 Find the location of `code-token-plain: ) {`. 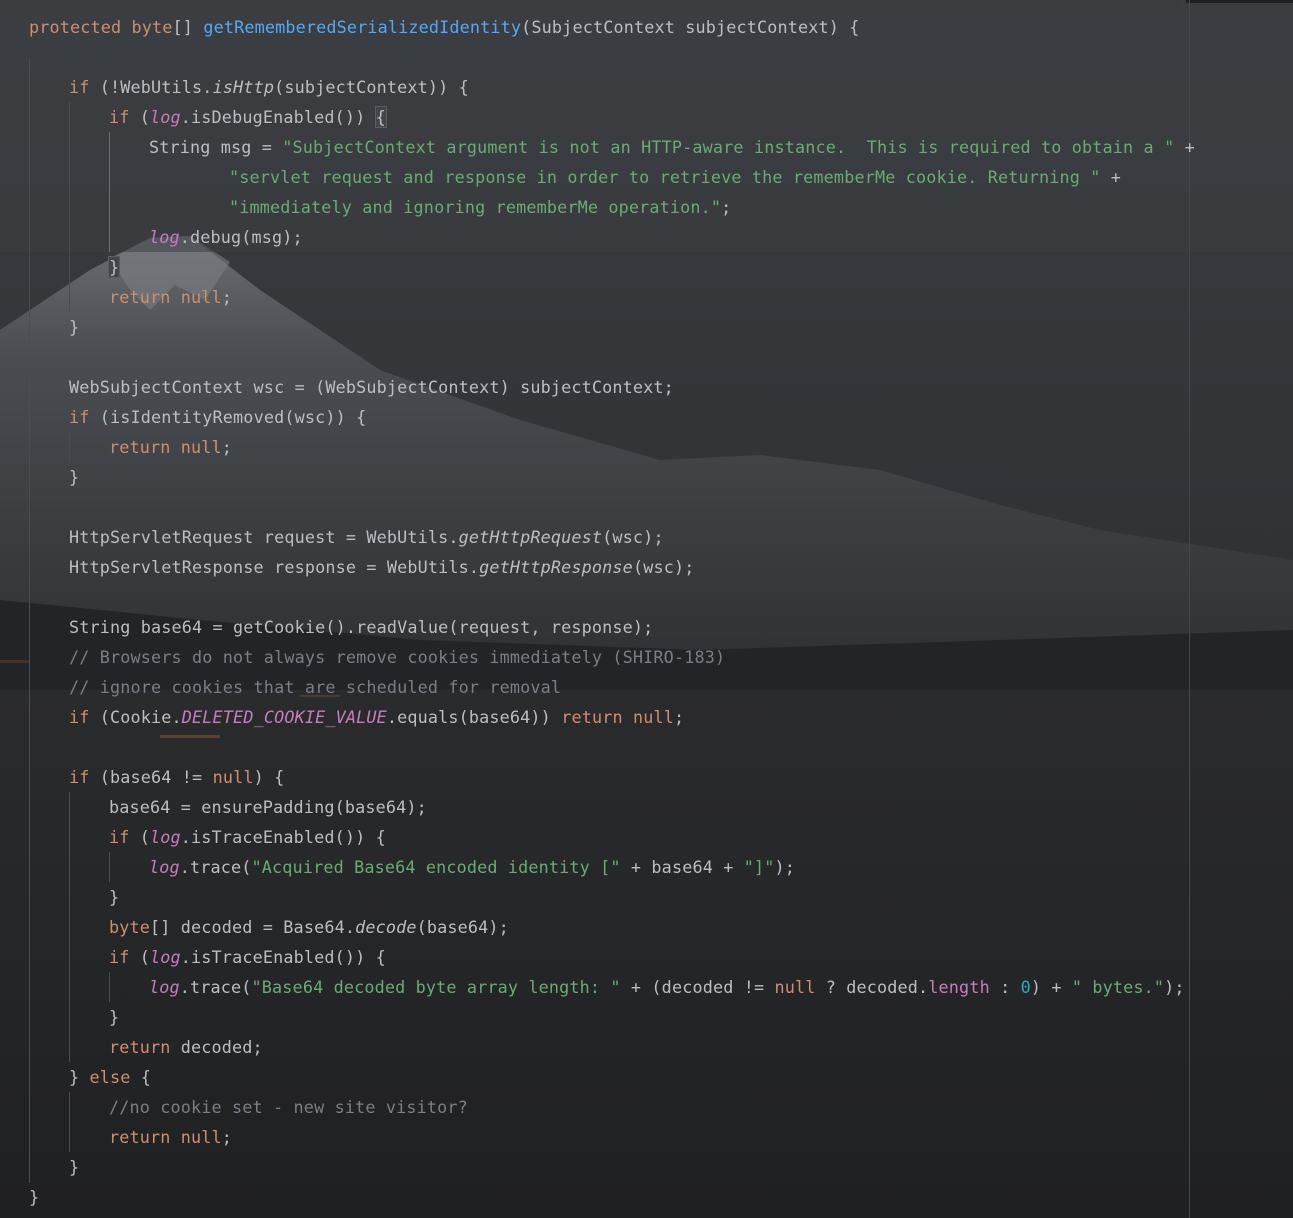

code-token-plain: ) { is located at coordinates (269, 777).